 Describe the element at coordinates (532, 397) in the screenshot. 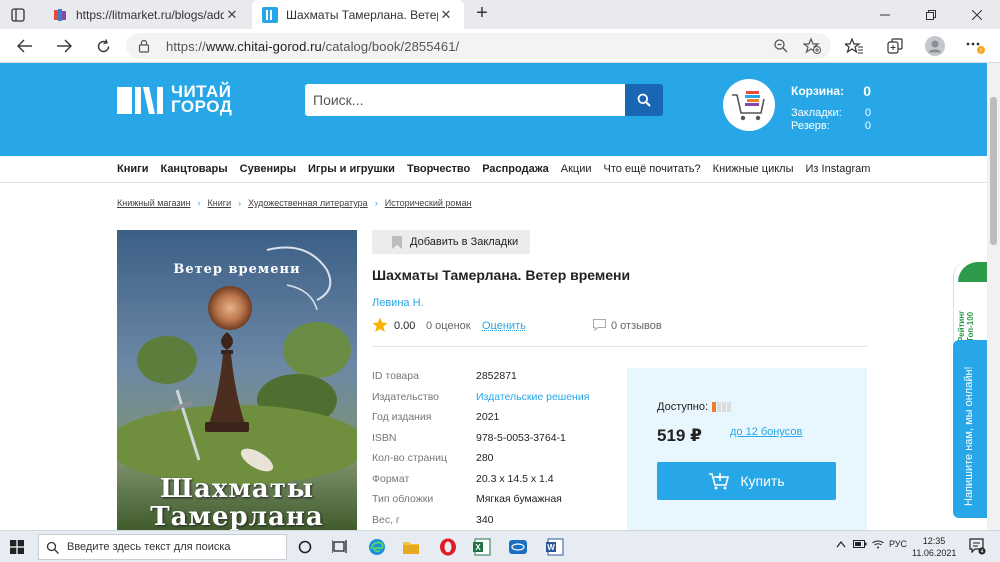

I see `publisher-link: Издательские решения` at that location.